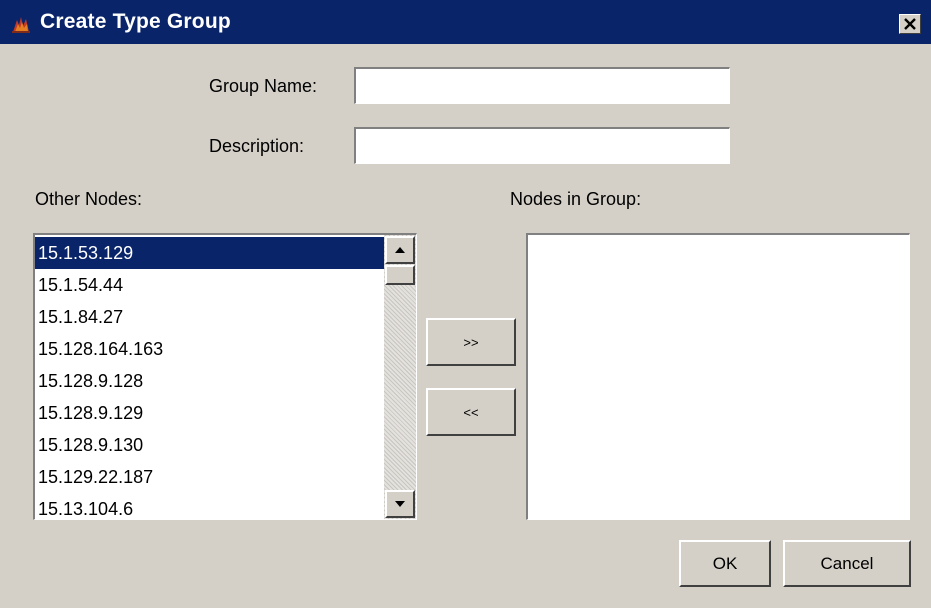 This screenshot has width=931, height=608. Describe the element at coordinates (400, 377) in the screenshot. I see `vertical-scrollbar` at that location.